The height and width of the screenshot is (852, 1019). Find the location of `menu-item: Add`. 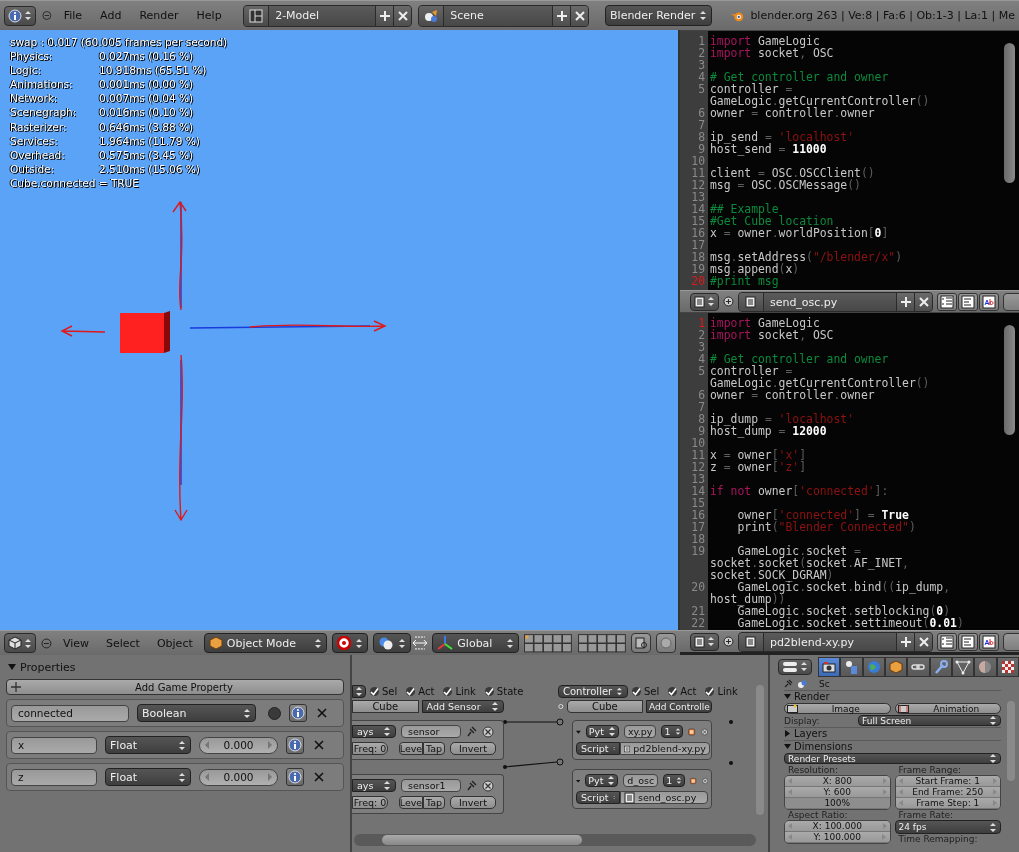

menu-item: Add is located at coordinates (111, 15).